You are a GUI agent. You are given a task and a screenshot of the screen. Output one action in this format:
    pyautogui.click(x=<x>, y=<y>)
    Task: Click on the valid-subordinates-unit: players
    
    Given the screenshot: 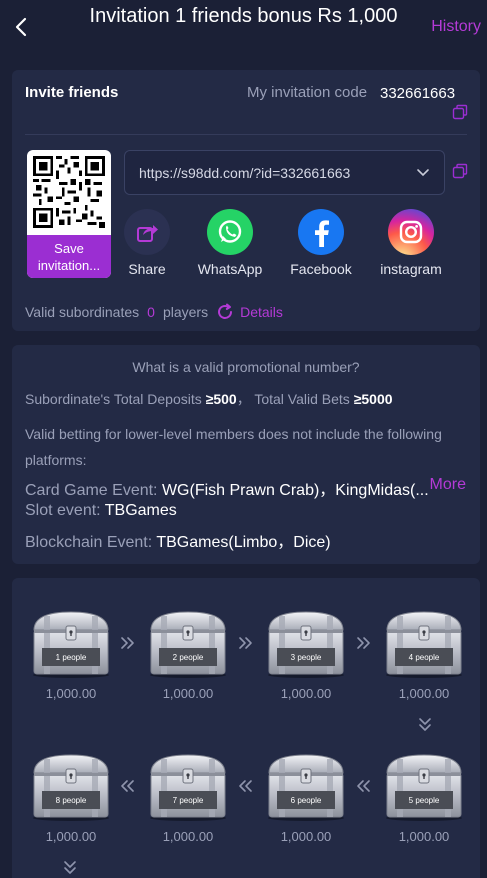 What is the action you would take?
    pyautogui.click(x=185, y=312)
    